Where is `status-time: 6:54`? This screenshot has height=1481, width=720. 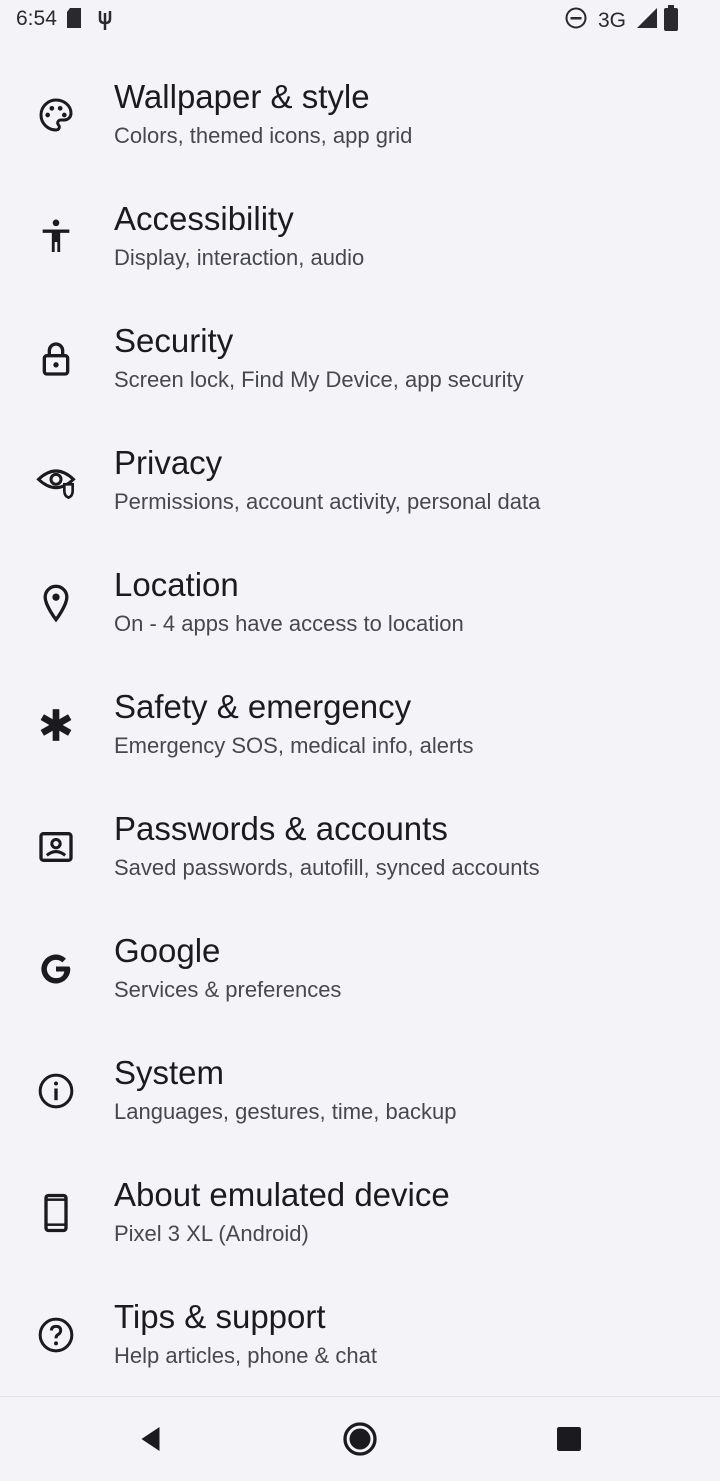 status-time: 6:54 is located at coordinates (36, 18).